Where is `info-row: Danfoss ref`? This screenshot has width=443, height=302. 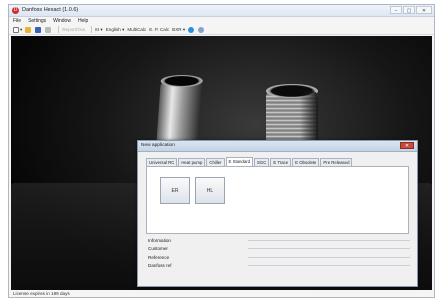
info-row: Danfoss ref is located at coordinates (279, 266).